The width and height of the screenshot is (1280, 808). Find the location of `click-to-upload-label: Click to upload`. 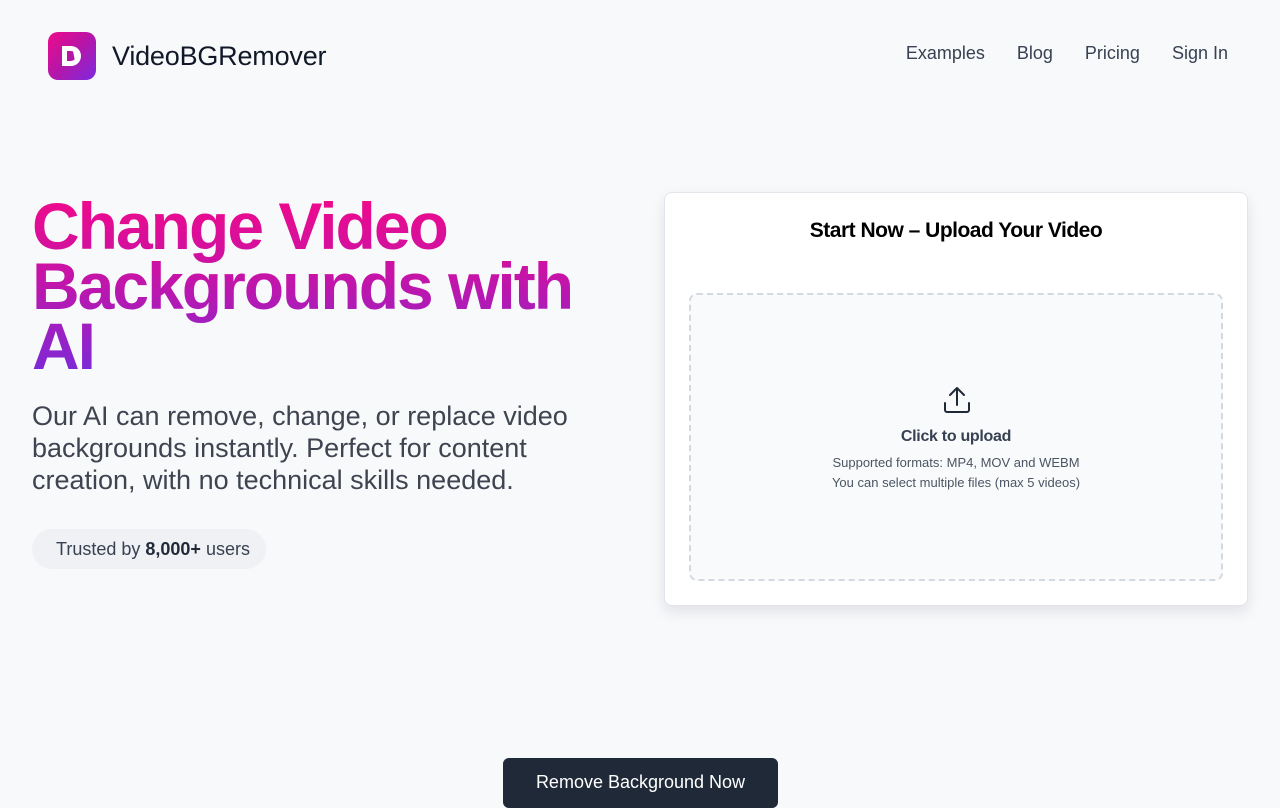

click-to-upload-label: Click to upload is located at coordinates (956, 436).